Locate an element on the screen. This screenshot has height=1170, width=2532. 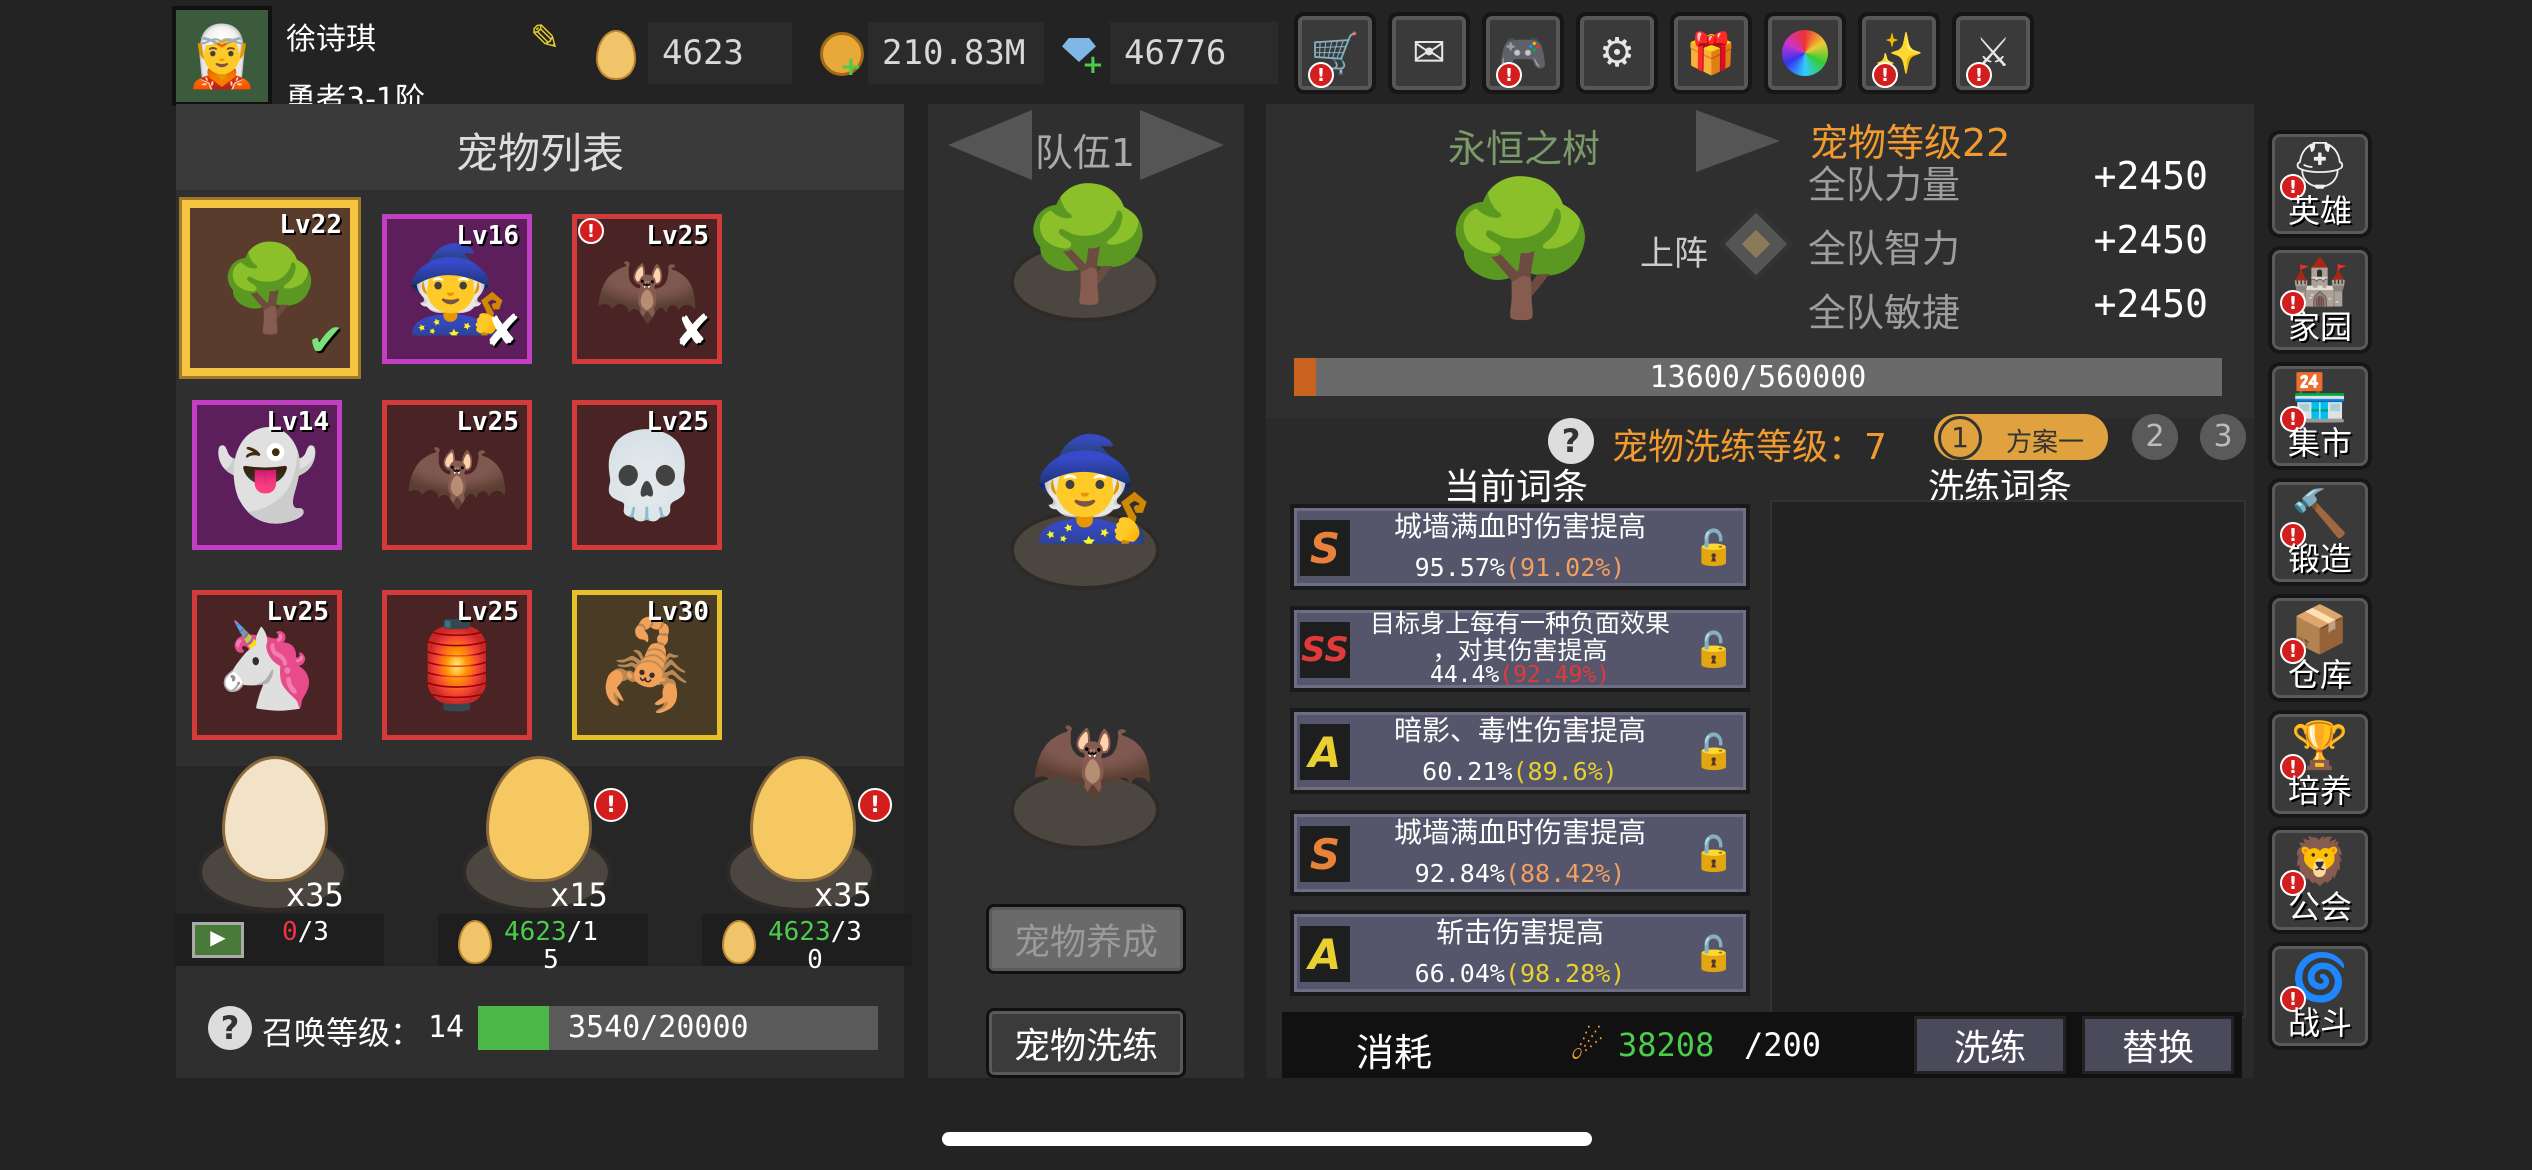
pet-card-witch: 🧙 Lv16 ✘ is located at coordinates (457, 289).